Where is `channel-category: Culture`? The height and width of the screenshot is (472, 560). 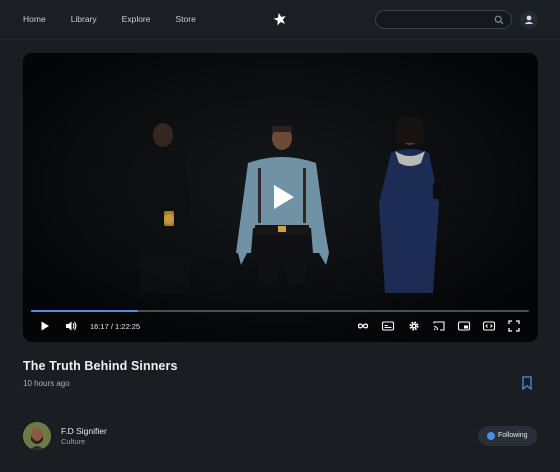
channel-category: Culture is located at coordinates (73, 441).